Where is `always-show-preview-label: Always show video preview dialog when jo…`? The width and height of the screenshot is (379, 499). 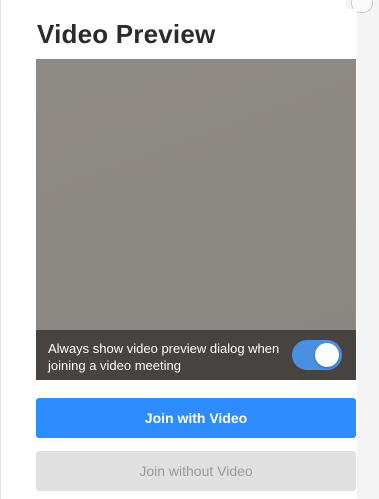 always-show-preview-label: Always show video preview dialog when jo… is located at coordinates (164, 357).